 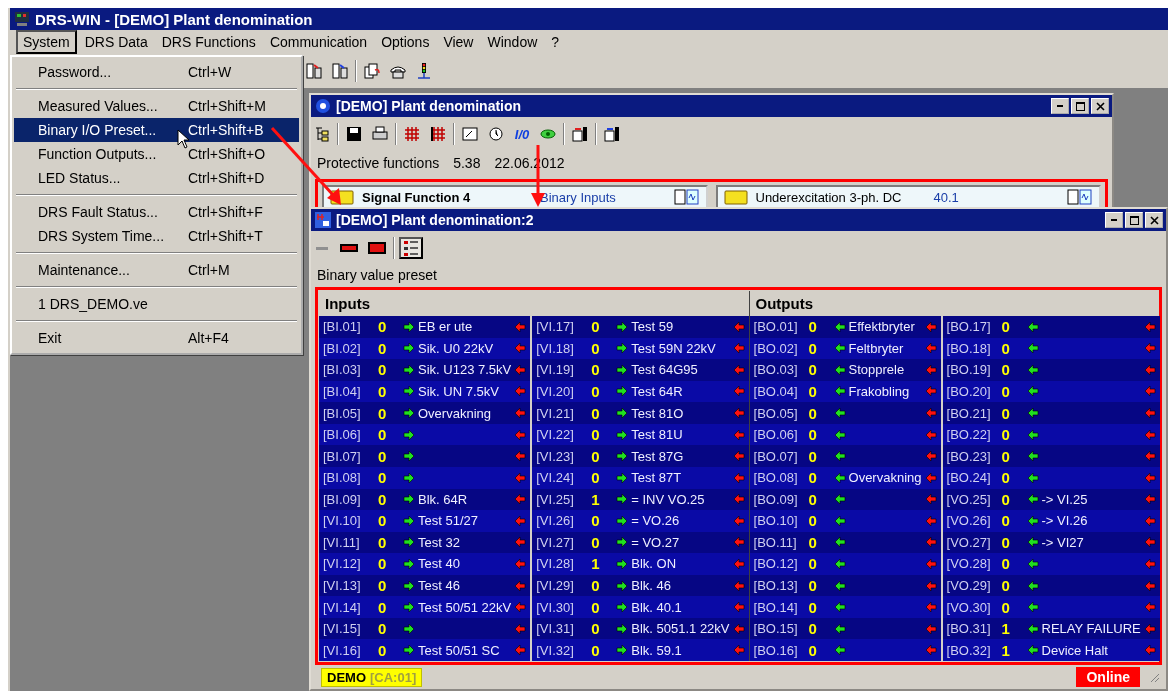 I want to click on window-title: DRS-WIN - [DEMO] Plant denomination, so click(x=174, y=19).